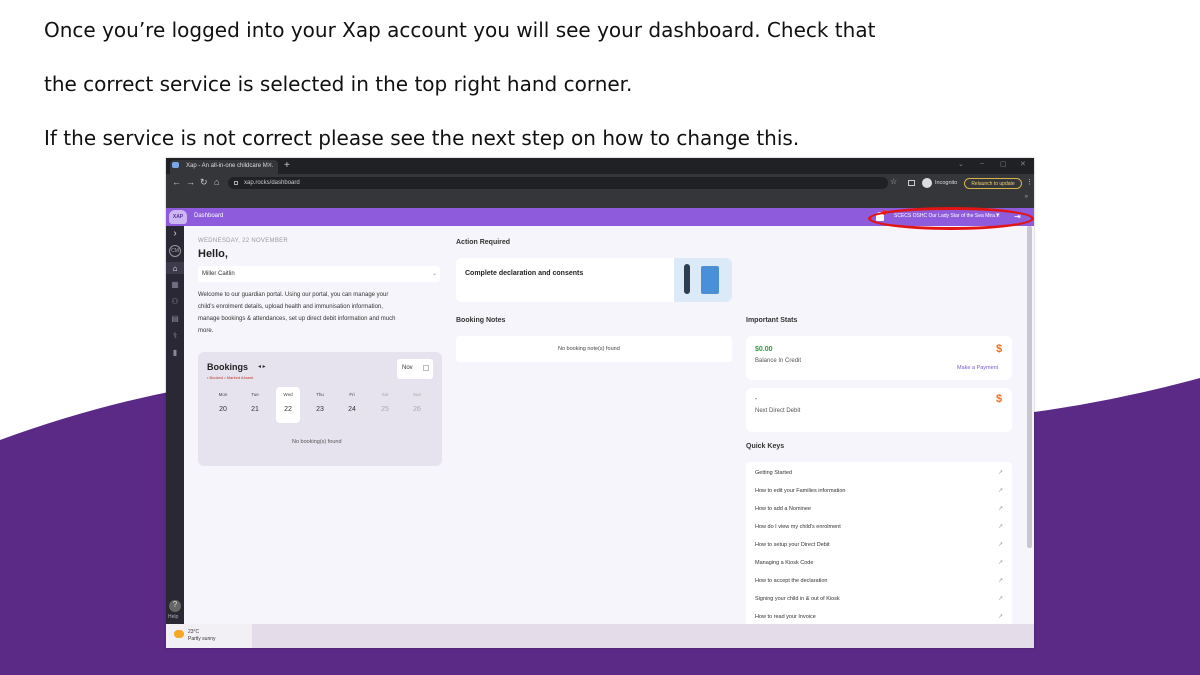 The image size is (1200, 675). What do you see at coordinates (175, 606) in the screenshot?
I see `help-icon: ?` at bounding box center [175, 606].